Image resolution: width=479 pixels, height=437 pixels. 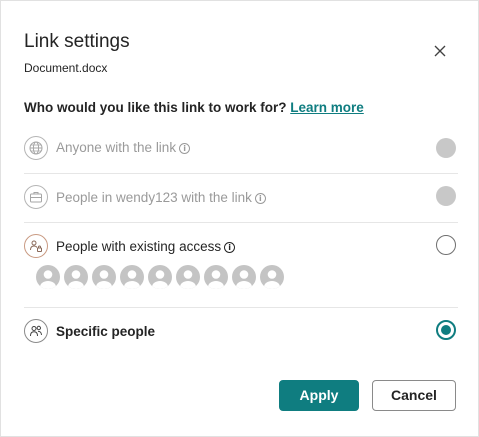 I want to click on radio-org-disabled, so click(x=446, y=196).